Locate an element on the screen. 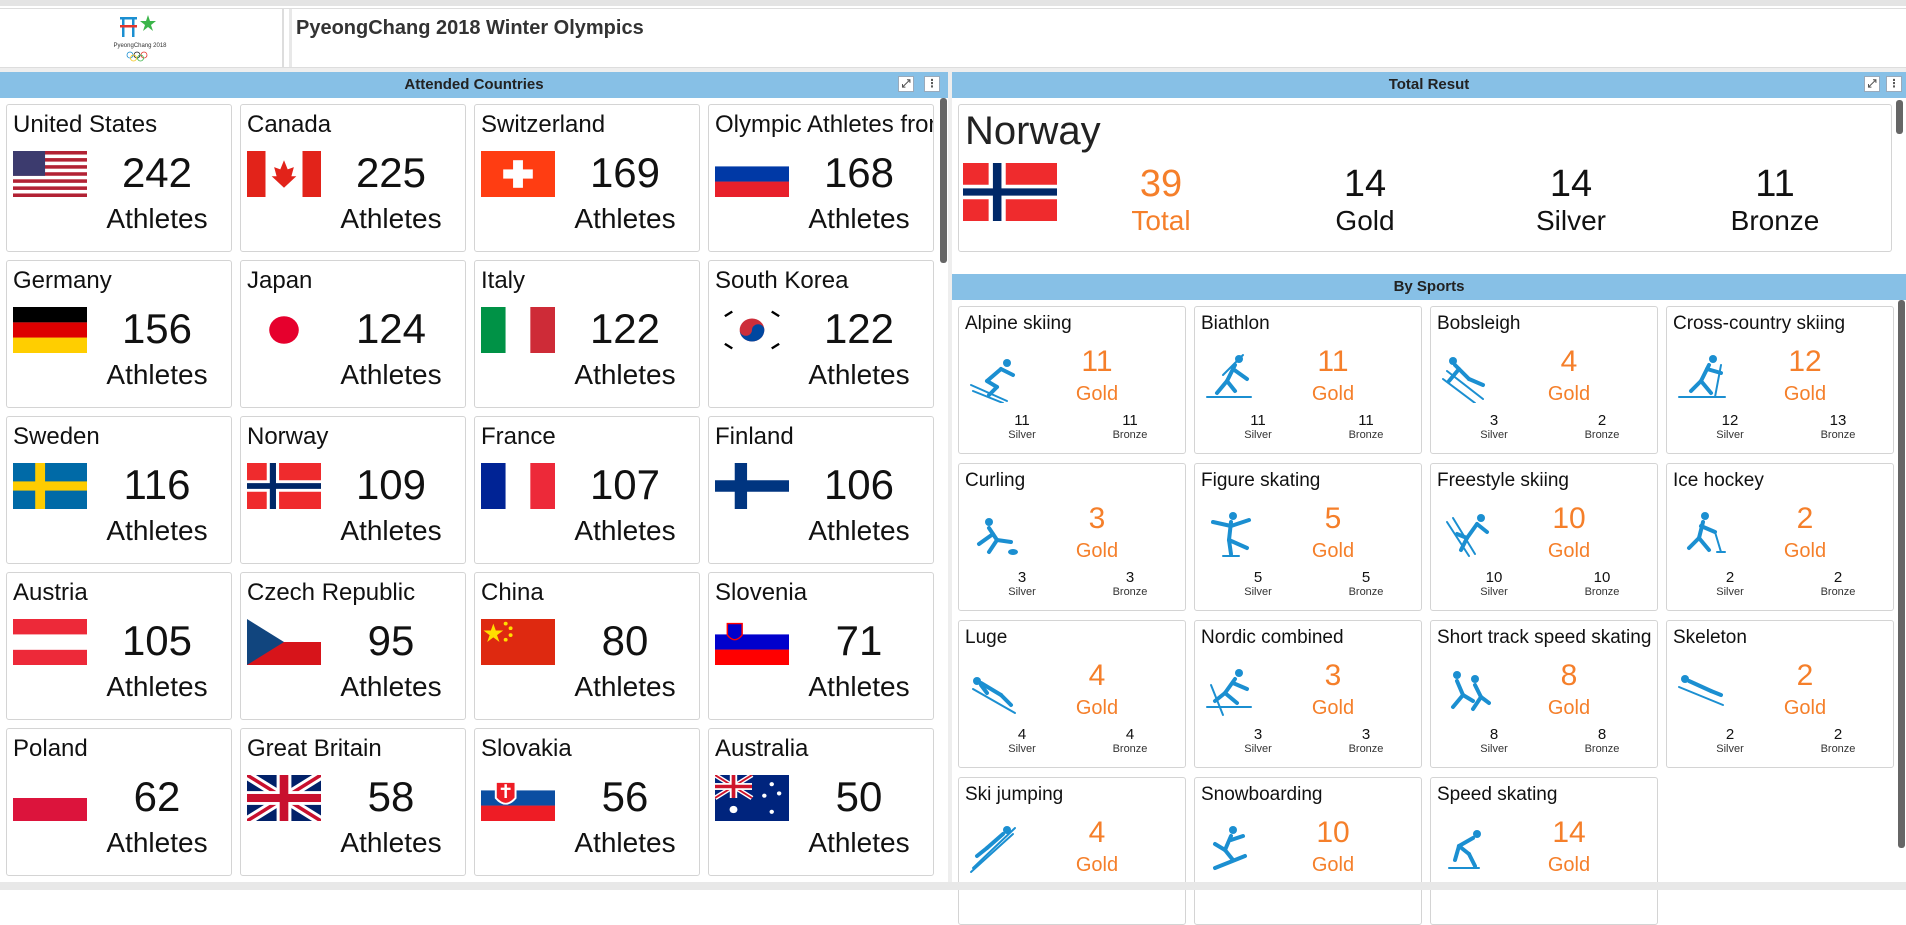 The width and height of the screenshot is (1906, 925). sport-card: Luge 4 Gold 4 Silver 4 Bronze is located at coordinates (1072, 694).